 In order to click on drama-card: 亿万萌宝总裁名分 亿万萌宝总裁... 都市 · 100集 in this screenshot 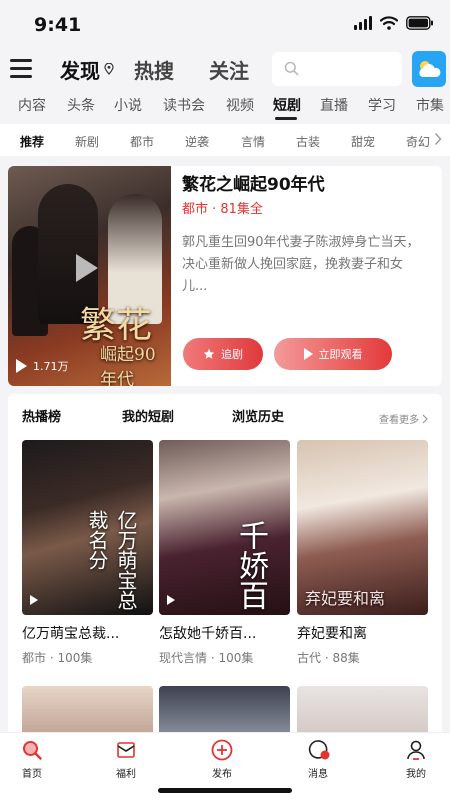, I will do `click(87, 553)`.